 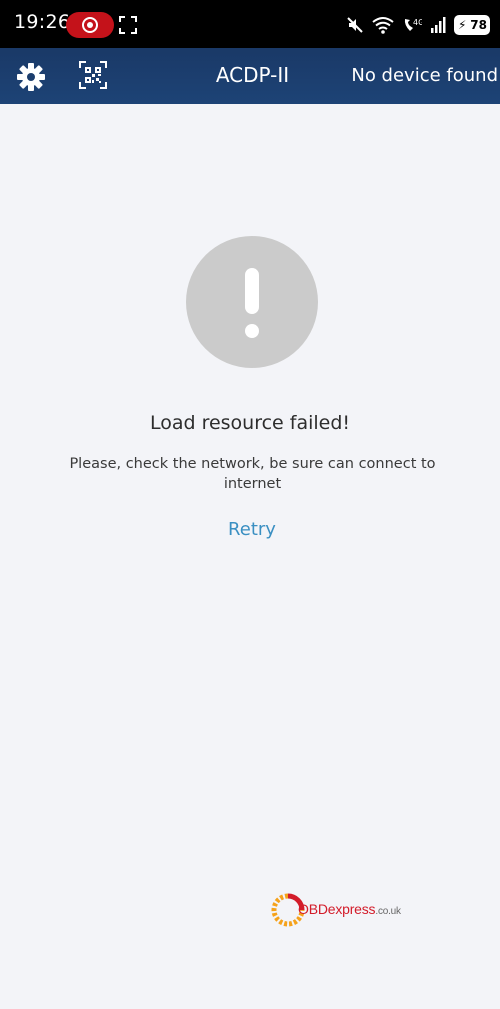 I want to click on mute-icon, so click(x=355, y=25).